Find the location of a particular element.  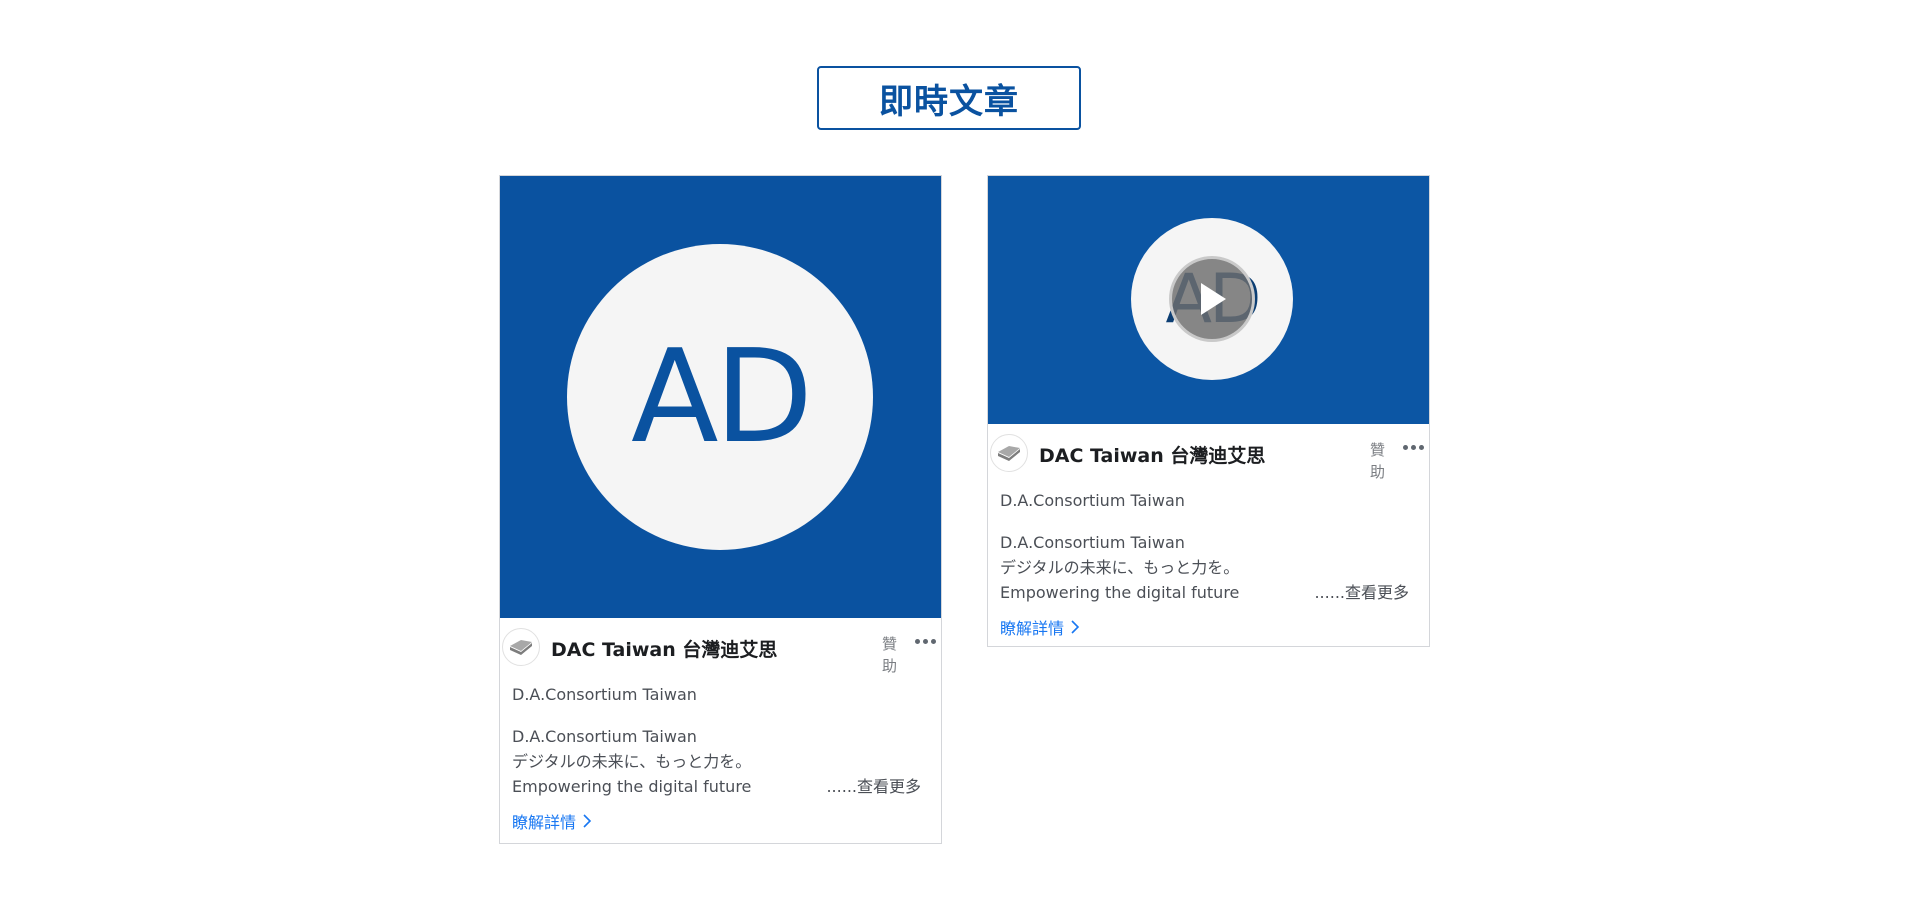

ad-logo: AD is located at coordinates (720, 397).